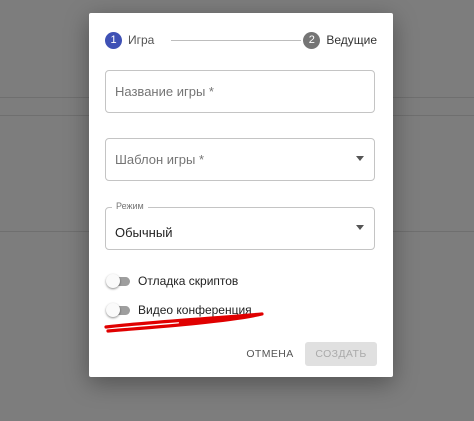 The image size is (474, 421). I want to click on mode-select: Режим Обычный, so click(240, 225).